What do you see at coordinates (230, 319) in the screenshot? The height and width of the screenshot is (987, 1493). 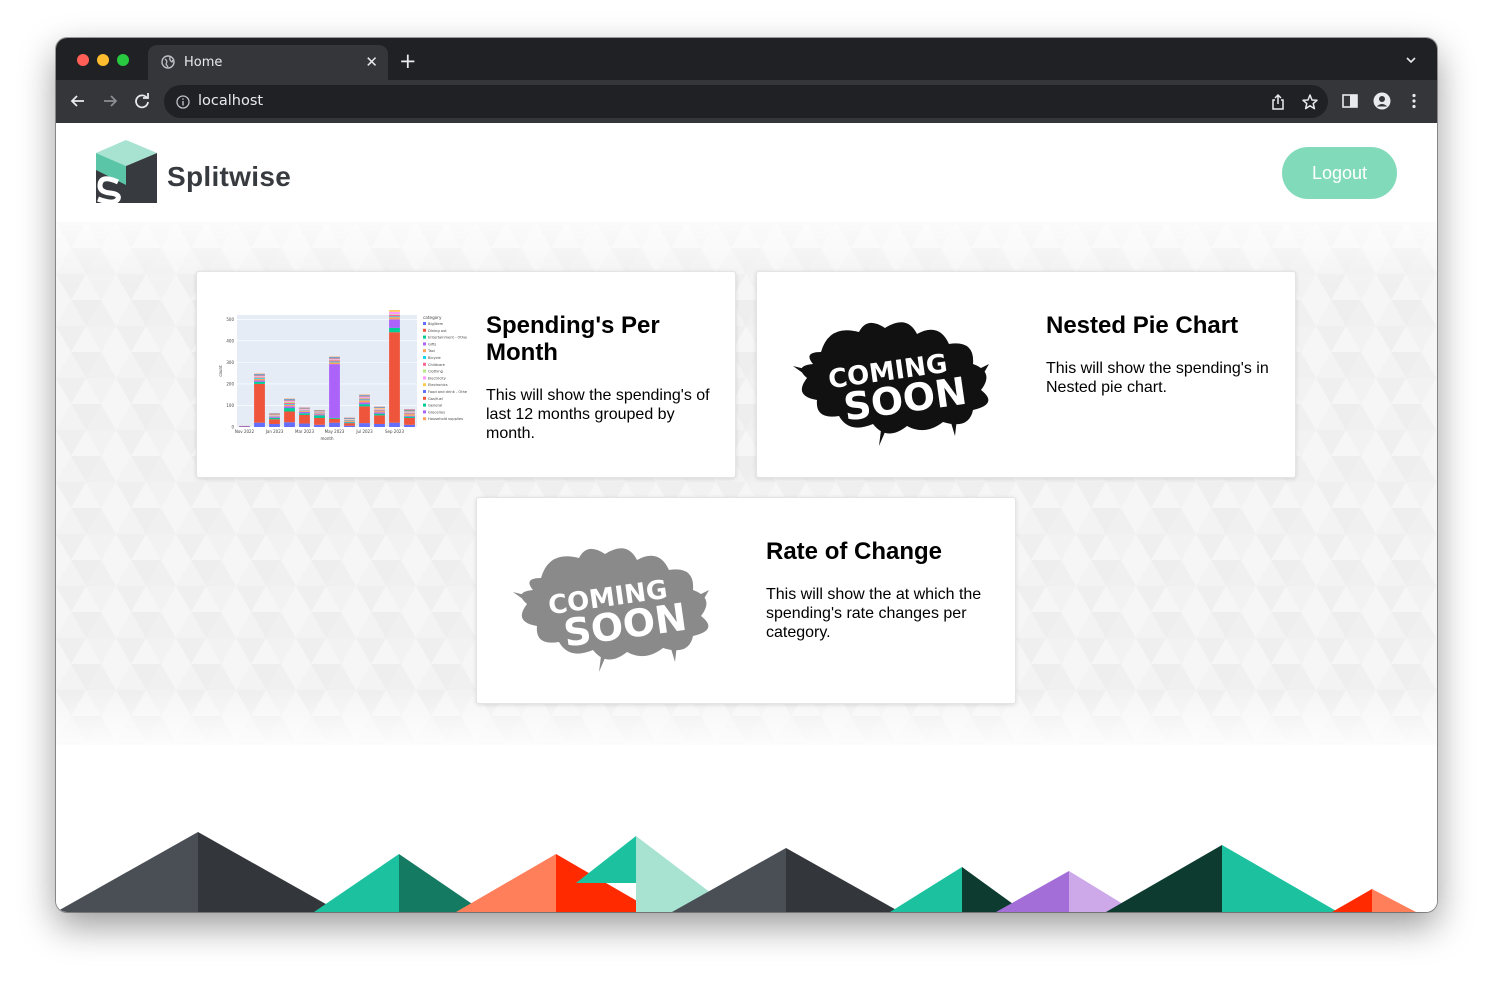 I see `y-tick-label: 500` at bounding box center [230, 319].